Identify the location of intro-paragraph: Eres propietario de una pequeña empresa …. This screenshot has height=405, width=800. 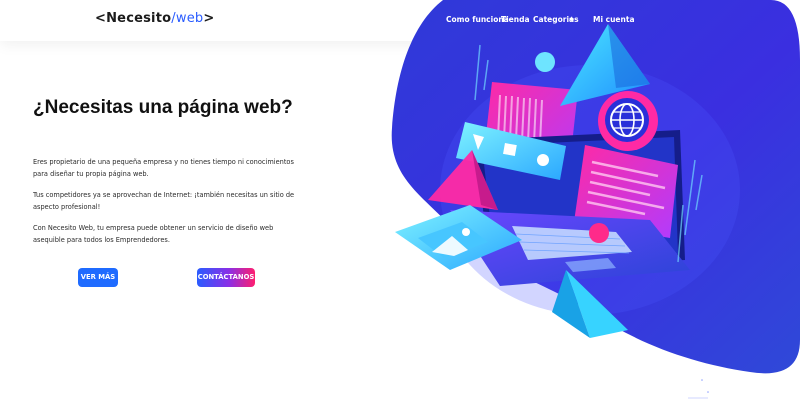
(163, 168).